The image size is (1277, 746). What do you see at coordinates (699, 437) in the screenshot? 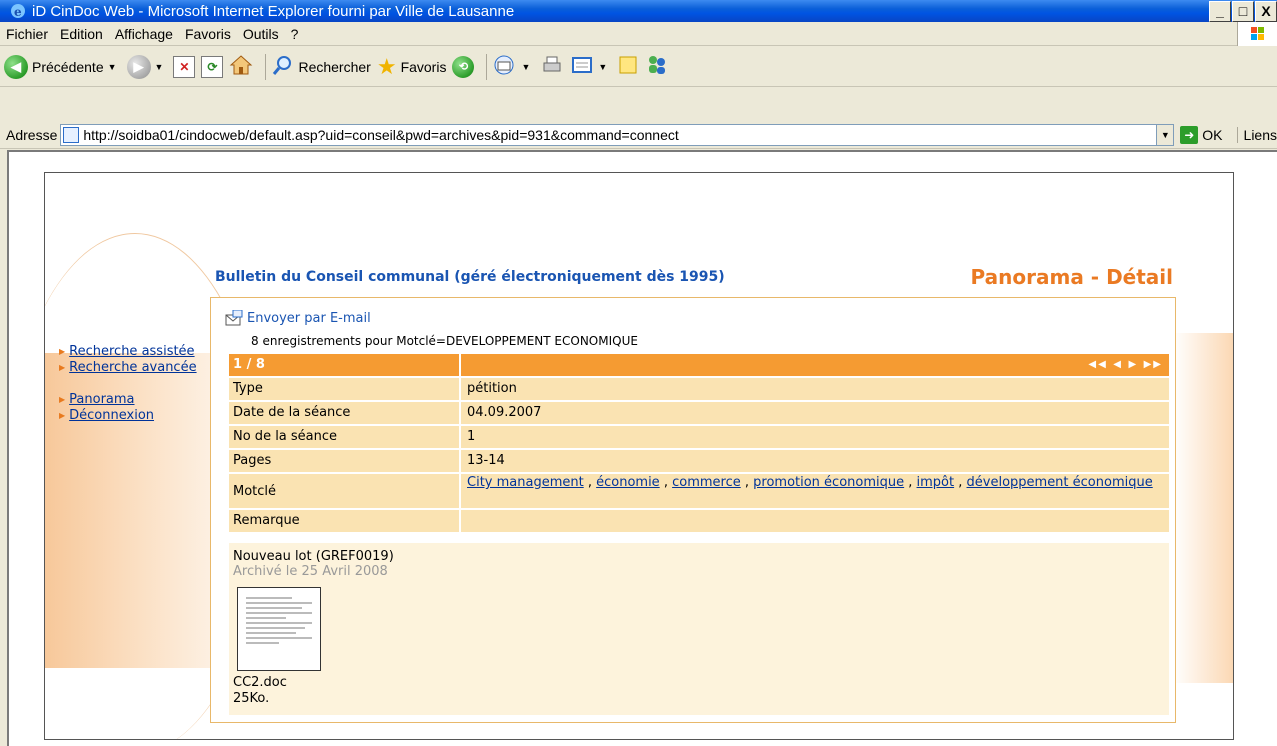
I see `table-row: No de la séance 1` at bounding box center [699, 437].